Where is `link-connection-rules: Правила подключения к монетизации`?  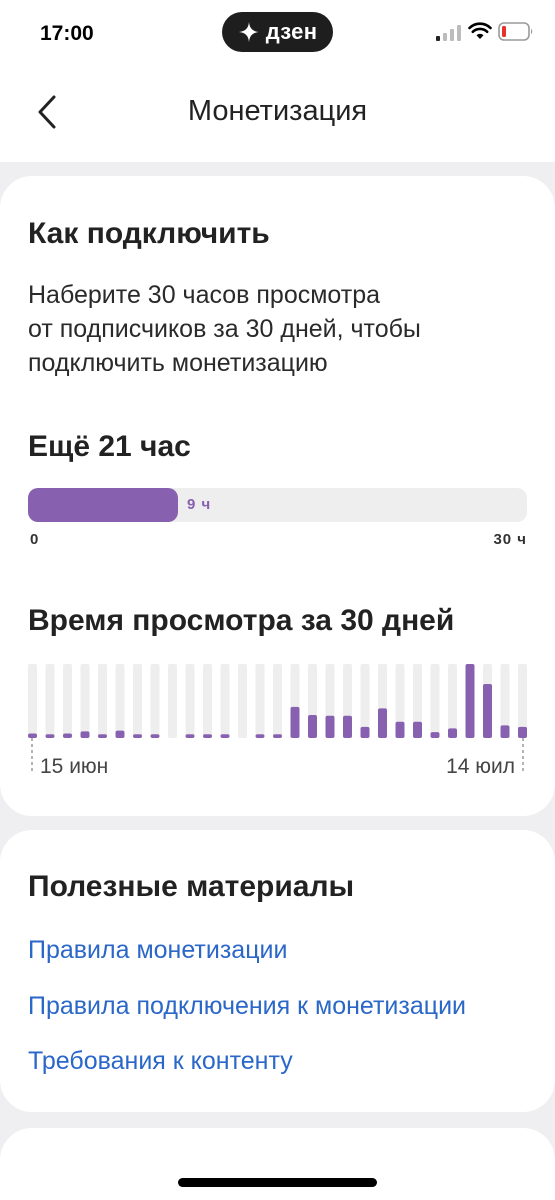 link-connection-rules: Правила подключения к монетизации is located at coordinates (247, 1006).